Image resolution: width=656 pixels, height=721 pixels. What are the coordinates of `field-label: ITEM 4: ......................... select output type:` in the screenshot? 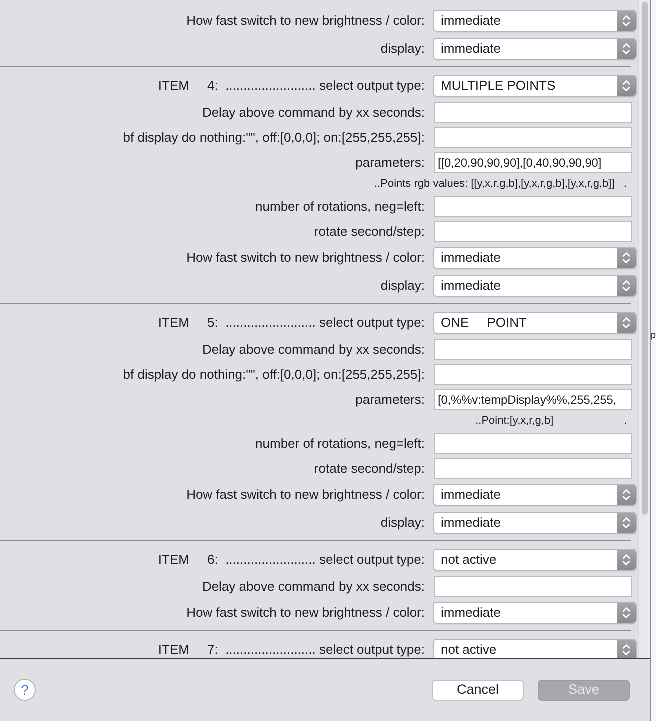 It's located at (291, 86).